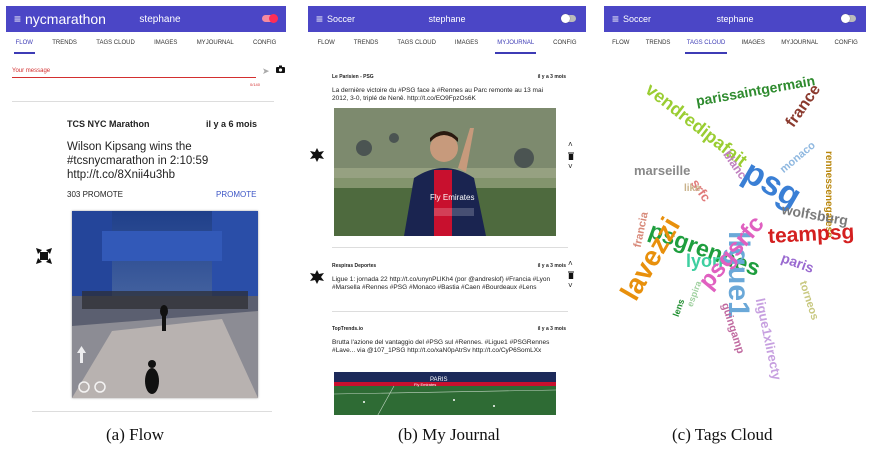 The width and height of the screenshot is (871, 451). Describe the element at coordinates (266, 71) in the screenshot. I see `send-icon: ➤` at that location.